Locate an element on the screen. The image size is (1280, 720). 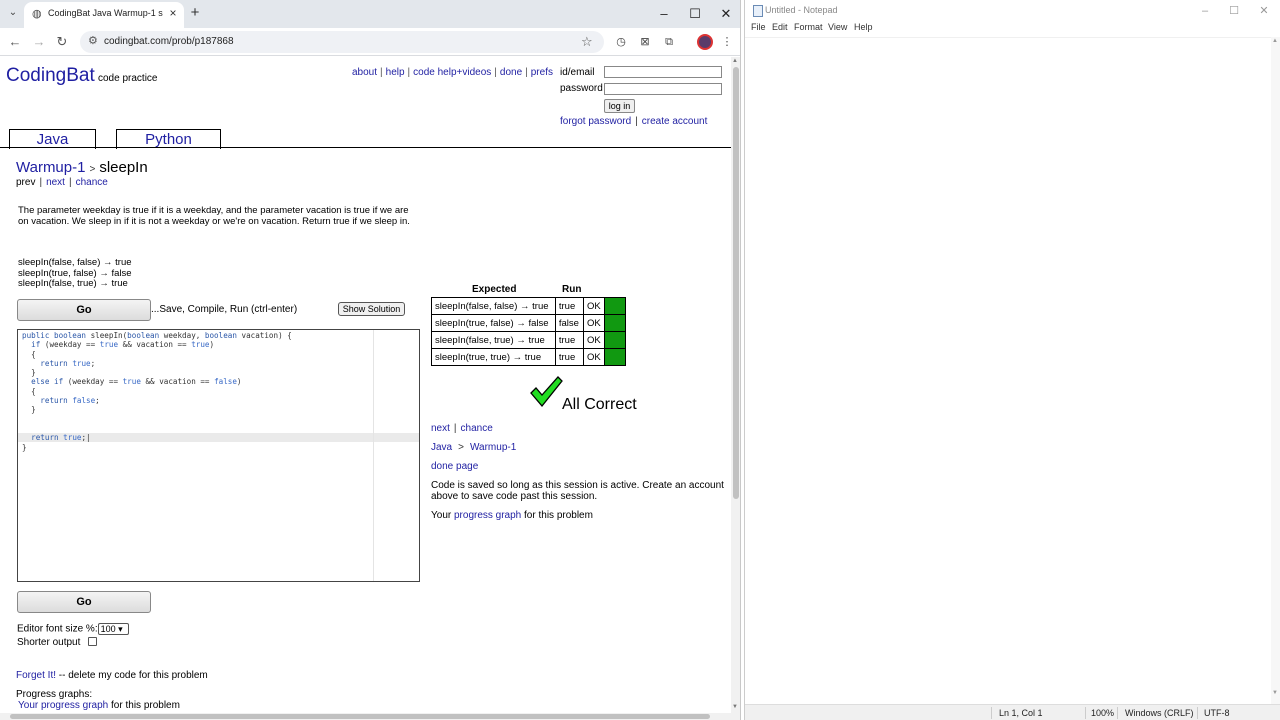
go-button: Go is located at coordinates (84, 310).